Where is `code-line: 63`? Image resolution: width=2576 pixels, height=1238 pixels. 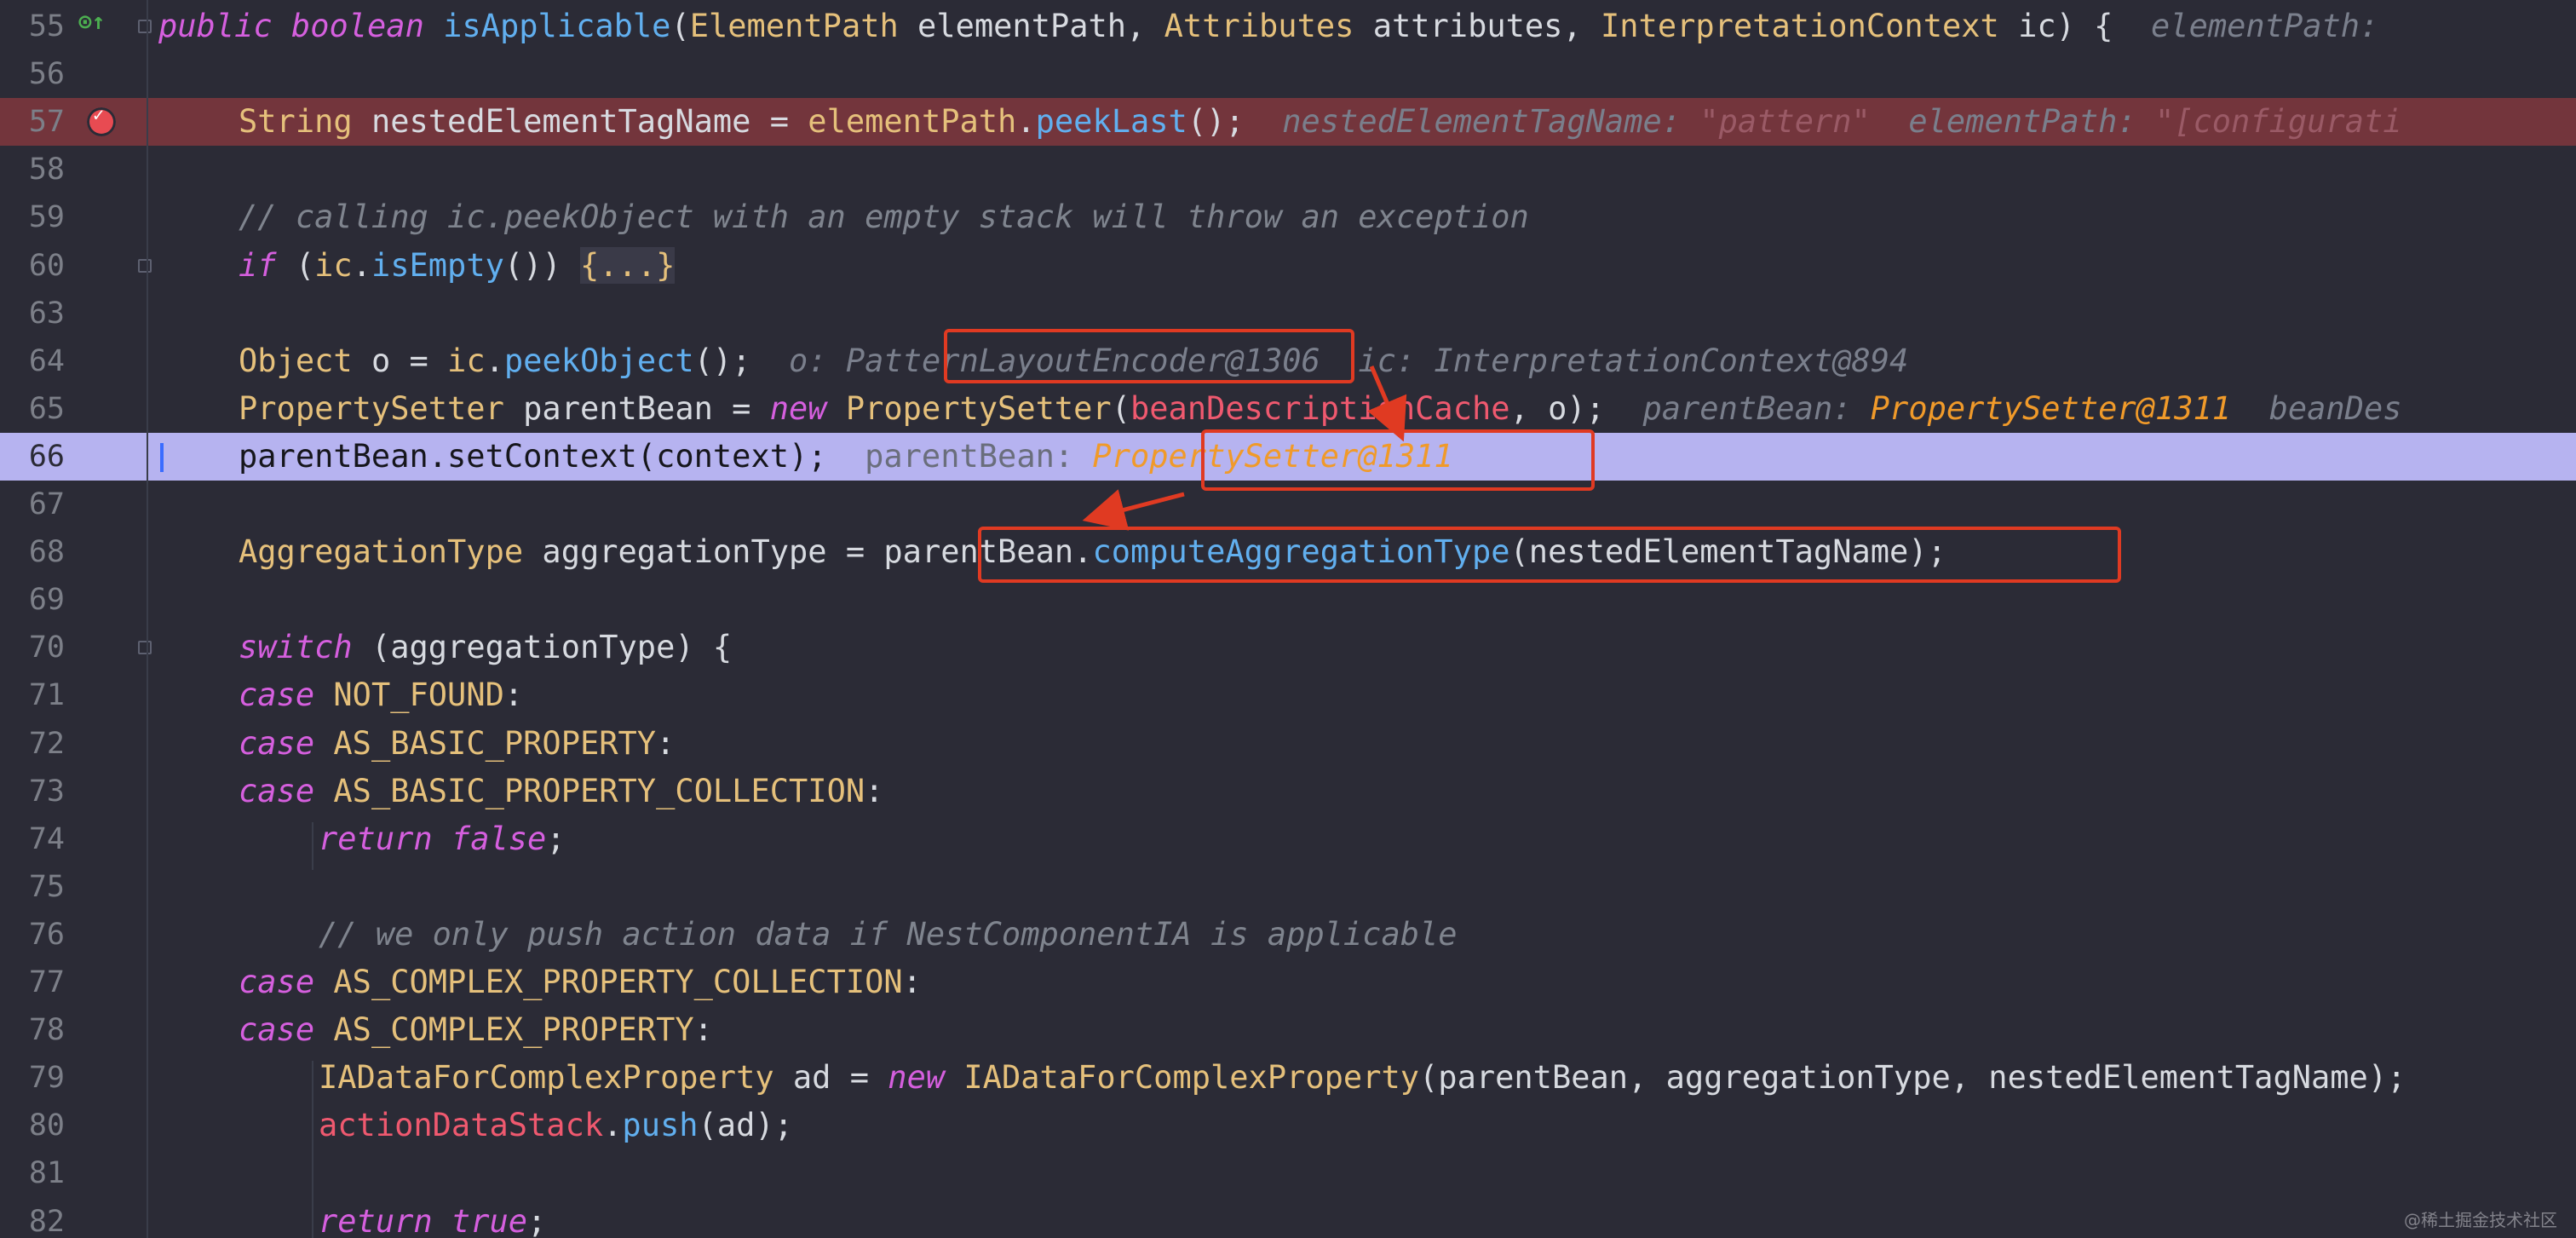 code-line: 63 is located at coordinates (1288, 313).